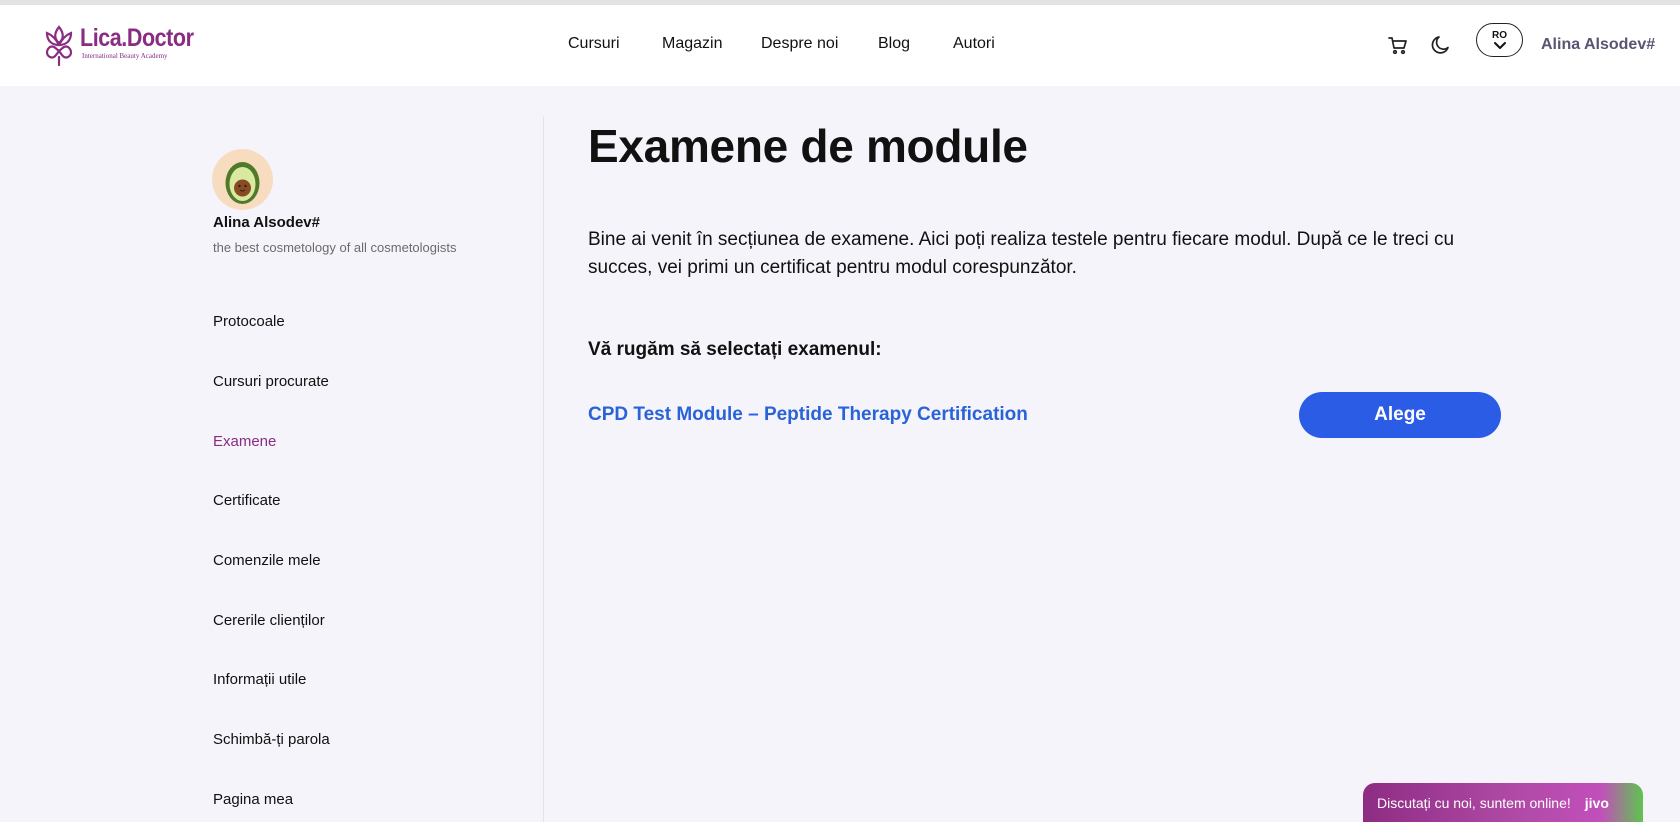 Image resolution: width=1680 pixels, height=822 pixels. What do you see at coordinates (1598, 45) in the screenshot?
I see `header-user-name: Alina Alsodev#` at bounding box center [1598, 45].